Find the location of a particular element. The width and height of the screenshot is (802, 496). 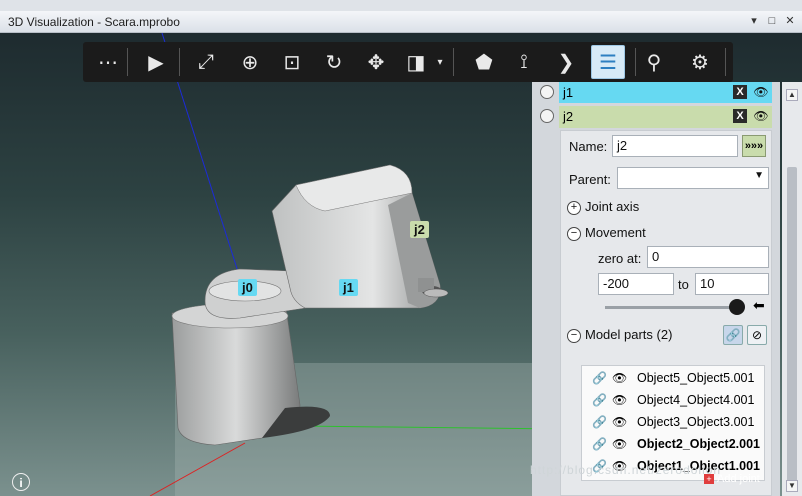

settings-tool-icon: ⚙ is located at coordinates (700, 62).